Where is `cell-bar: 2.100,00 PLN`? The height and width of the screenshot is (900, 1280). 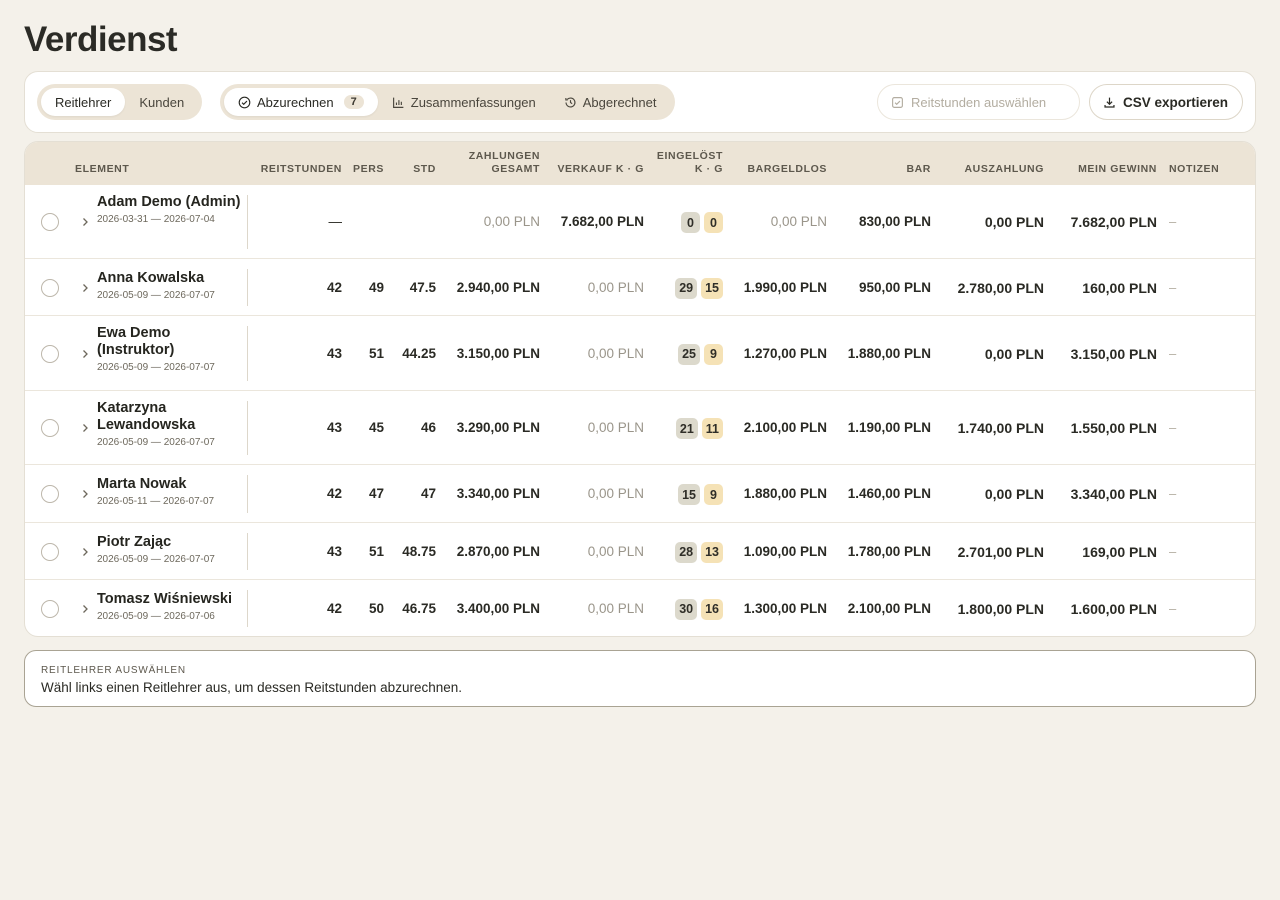 cell-bar: 2.100,00 PLN is located at coordinates (889, 608).